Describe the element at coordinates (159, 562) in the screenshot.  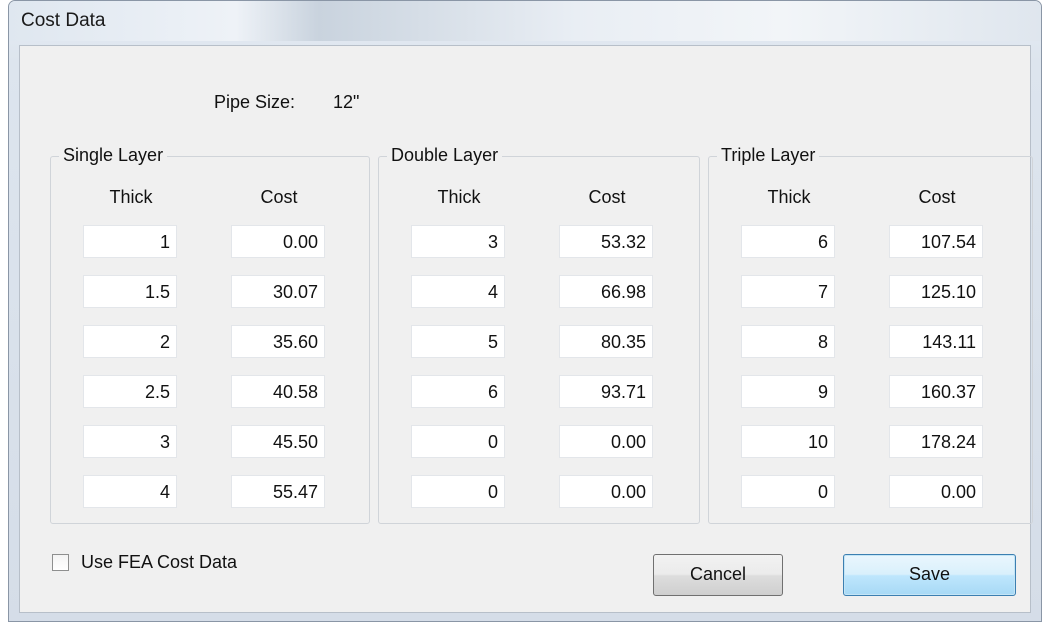
I see `use-fea-label: Use FEA Cost Data` at that location.